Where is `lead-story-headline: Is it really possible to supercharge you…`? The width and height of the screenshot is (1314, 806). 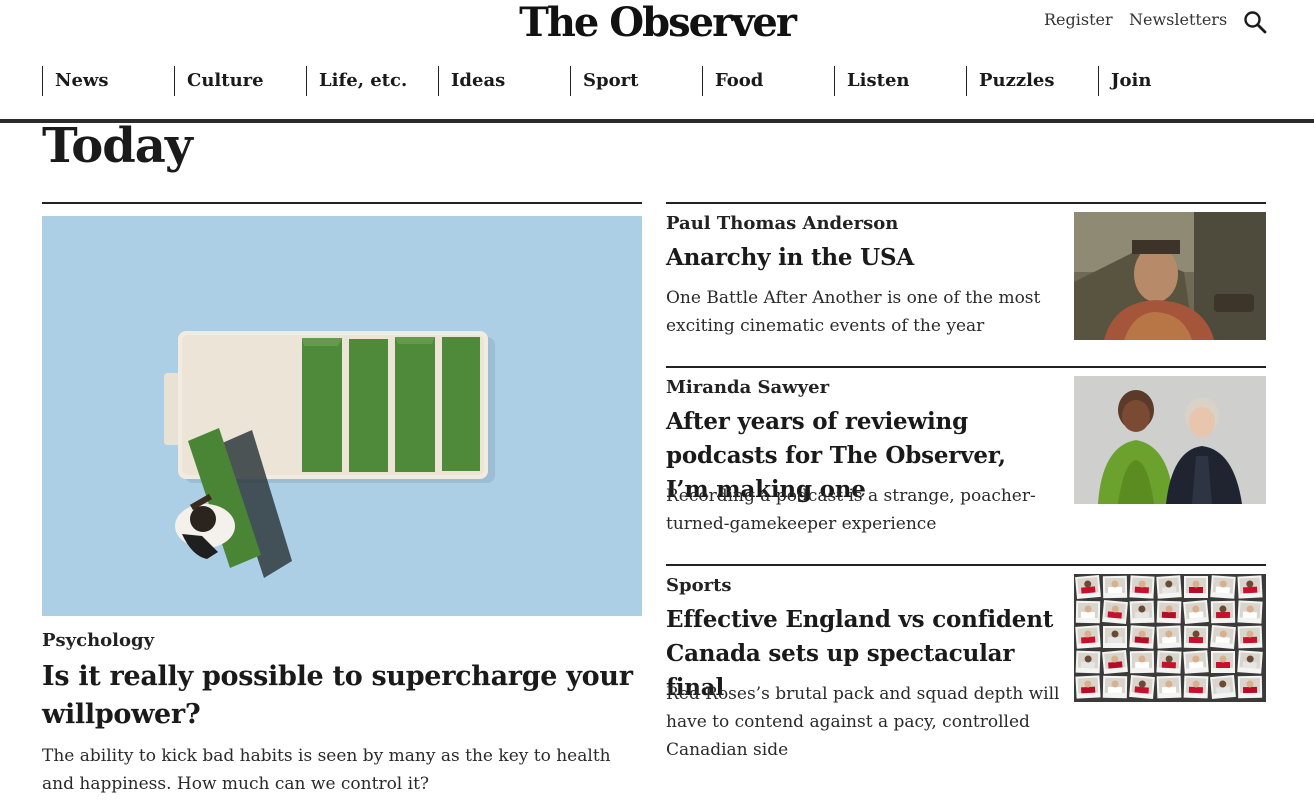
lead-story-headline: Is it really possible to supercharge you… is located at coordinates (342, 696).